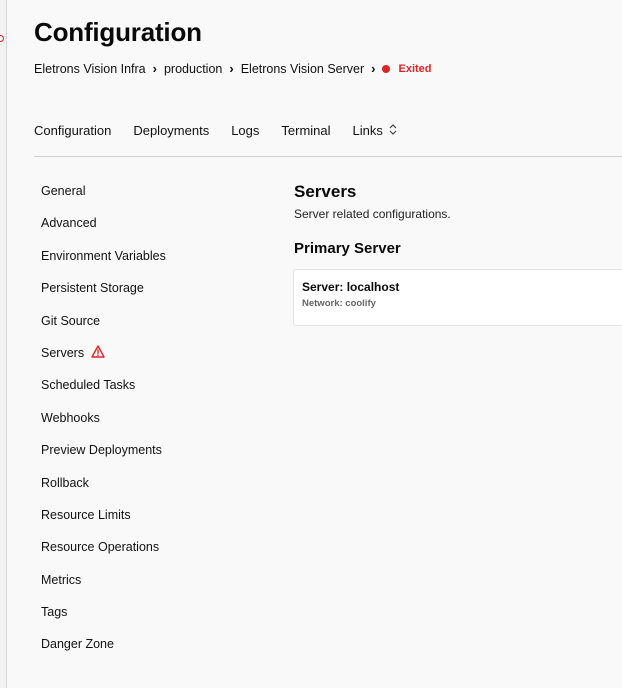 This screenshot has height=688, width=622. What do you see at coordinates (367, 130) in the screenshot?
I see `tab-links-label: Links` at bounding box center [367, 130].